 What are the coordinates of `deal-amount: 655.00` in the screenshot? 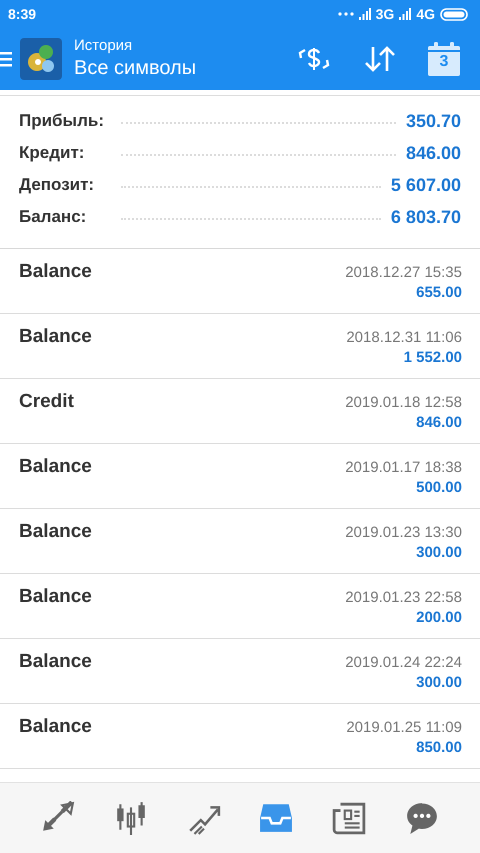 It's located at (439, 293).